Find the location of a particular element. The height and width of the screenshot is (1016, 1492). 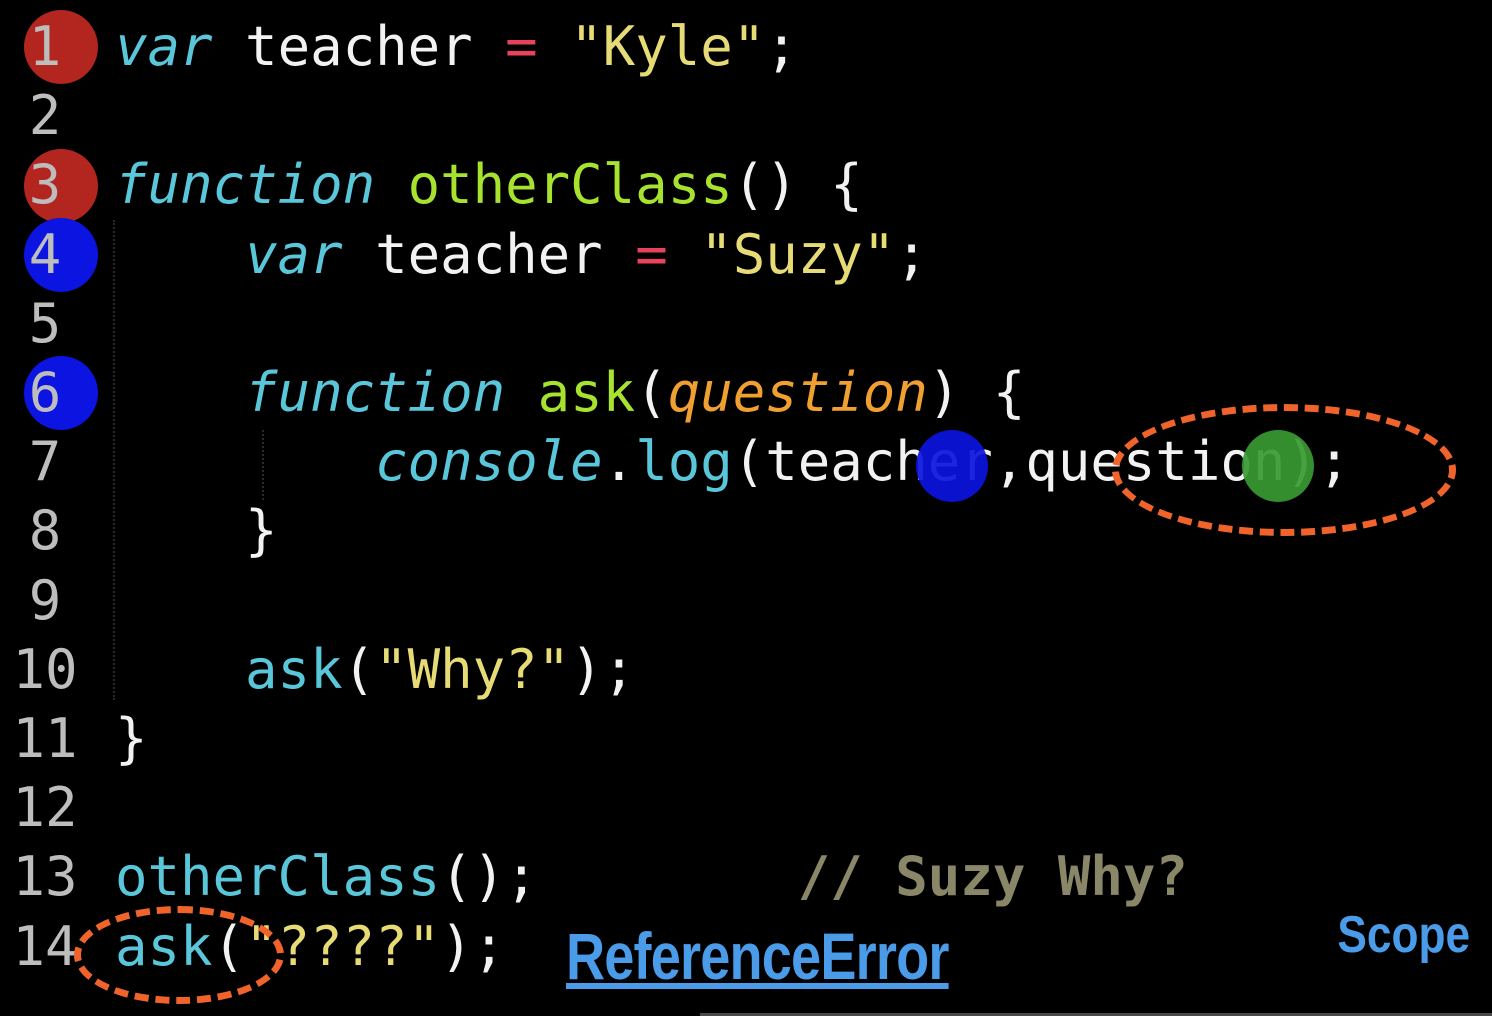

code-token: () { is located at coordinates (797, 185).